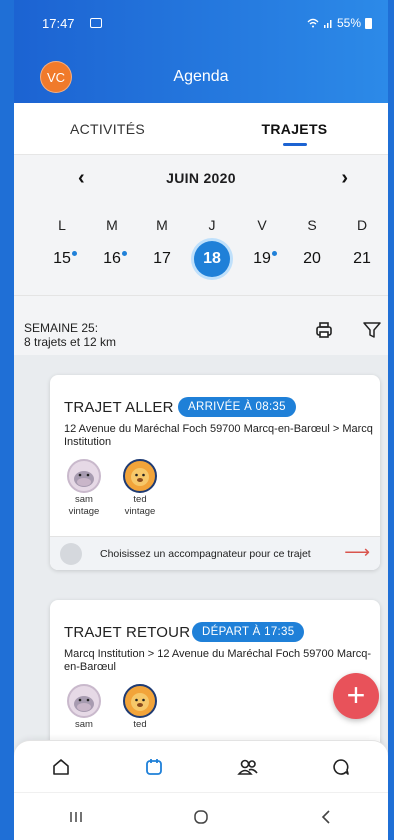 The height and width of the screenshot is (840, 394). I want to click on day-thursday-selected: J 18, so click(212, 247).